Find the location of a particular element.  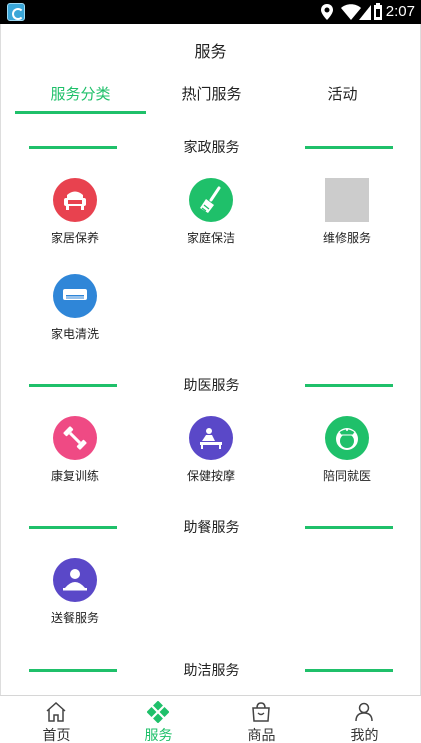

tab-label: 服务分类 is located at coordinates (80, 94).